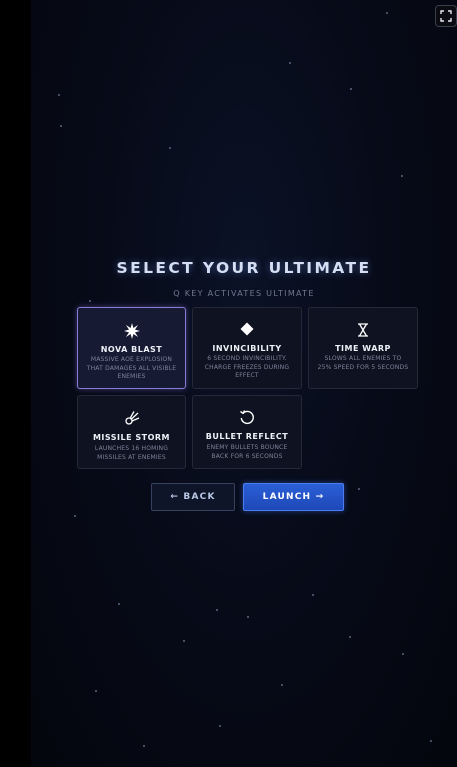  Describe the element at coordinates (244, 268) in the screenshot. I see `page-title: SELECT YOUR ULTIMATE` at that location.